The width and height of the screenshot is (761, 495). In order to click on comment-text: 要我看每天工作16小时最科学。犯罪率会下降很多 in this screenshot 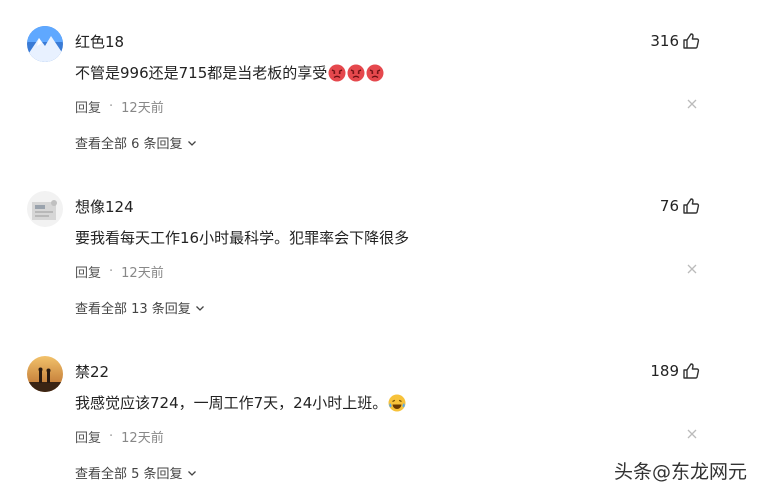, I will do `click(242, 237)`.